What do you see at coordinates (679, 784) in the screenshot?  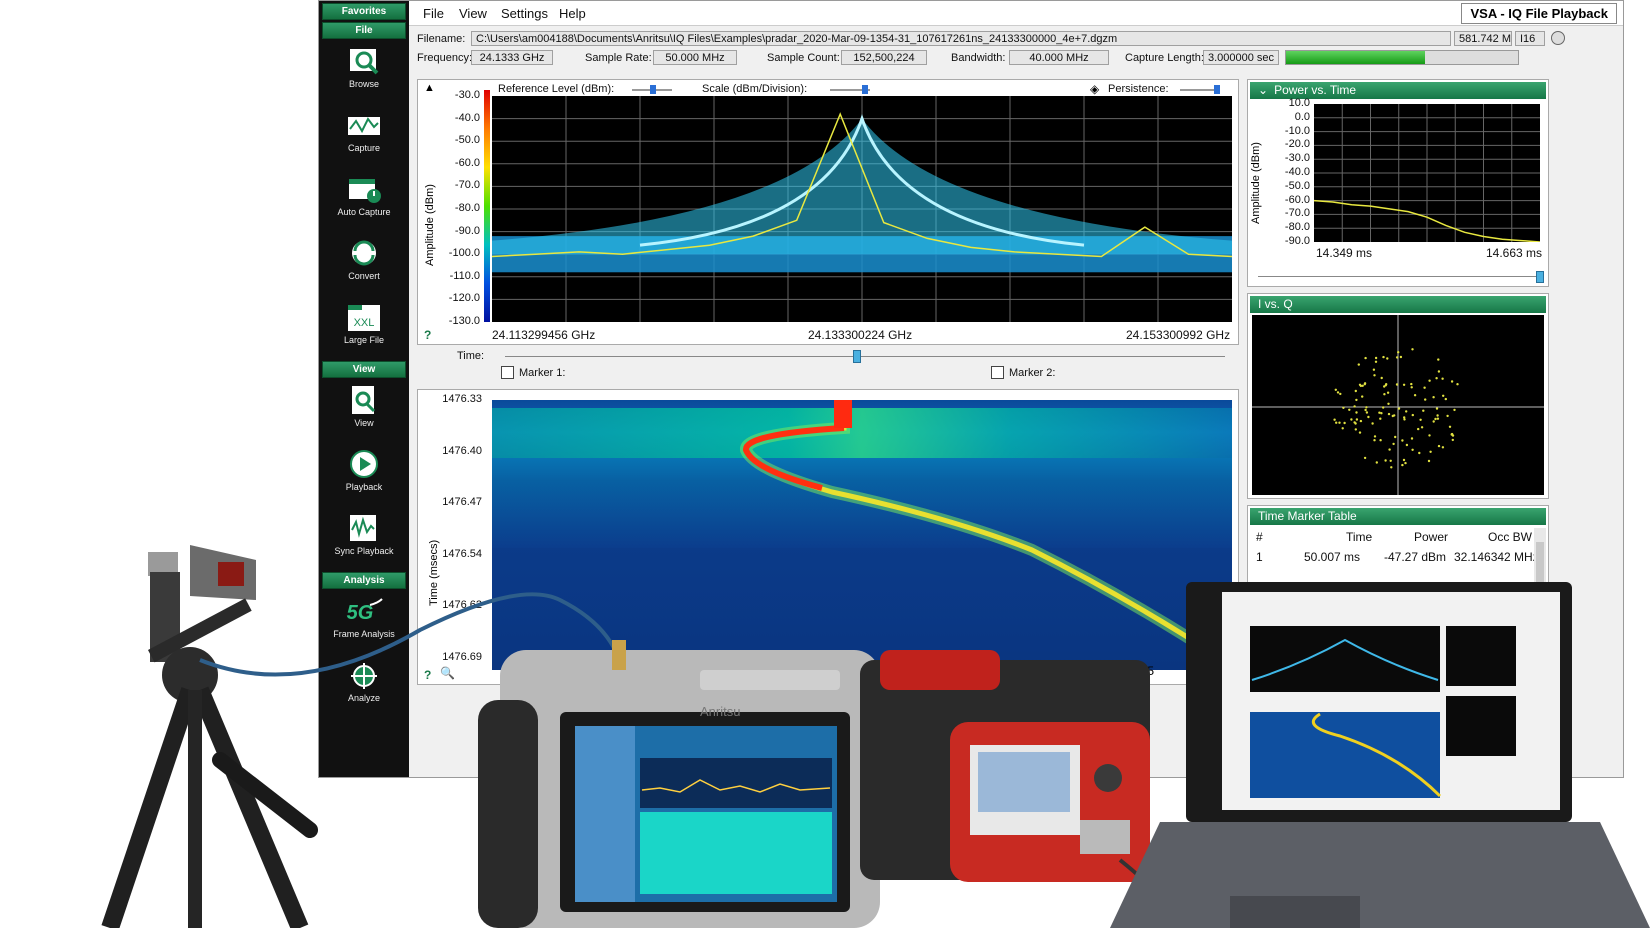 I see `handheld-analyzer: Anritsu` at bounding box center [679, 784].